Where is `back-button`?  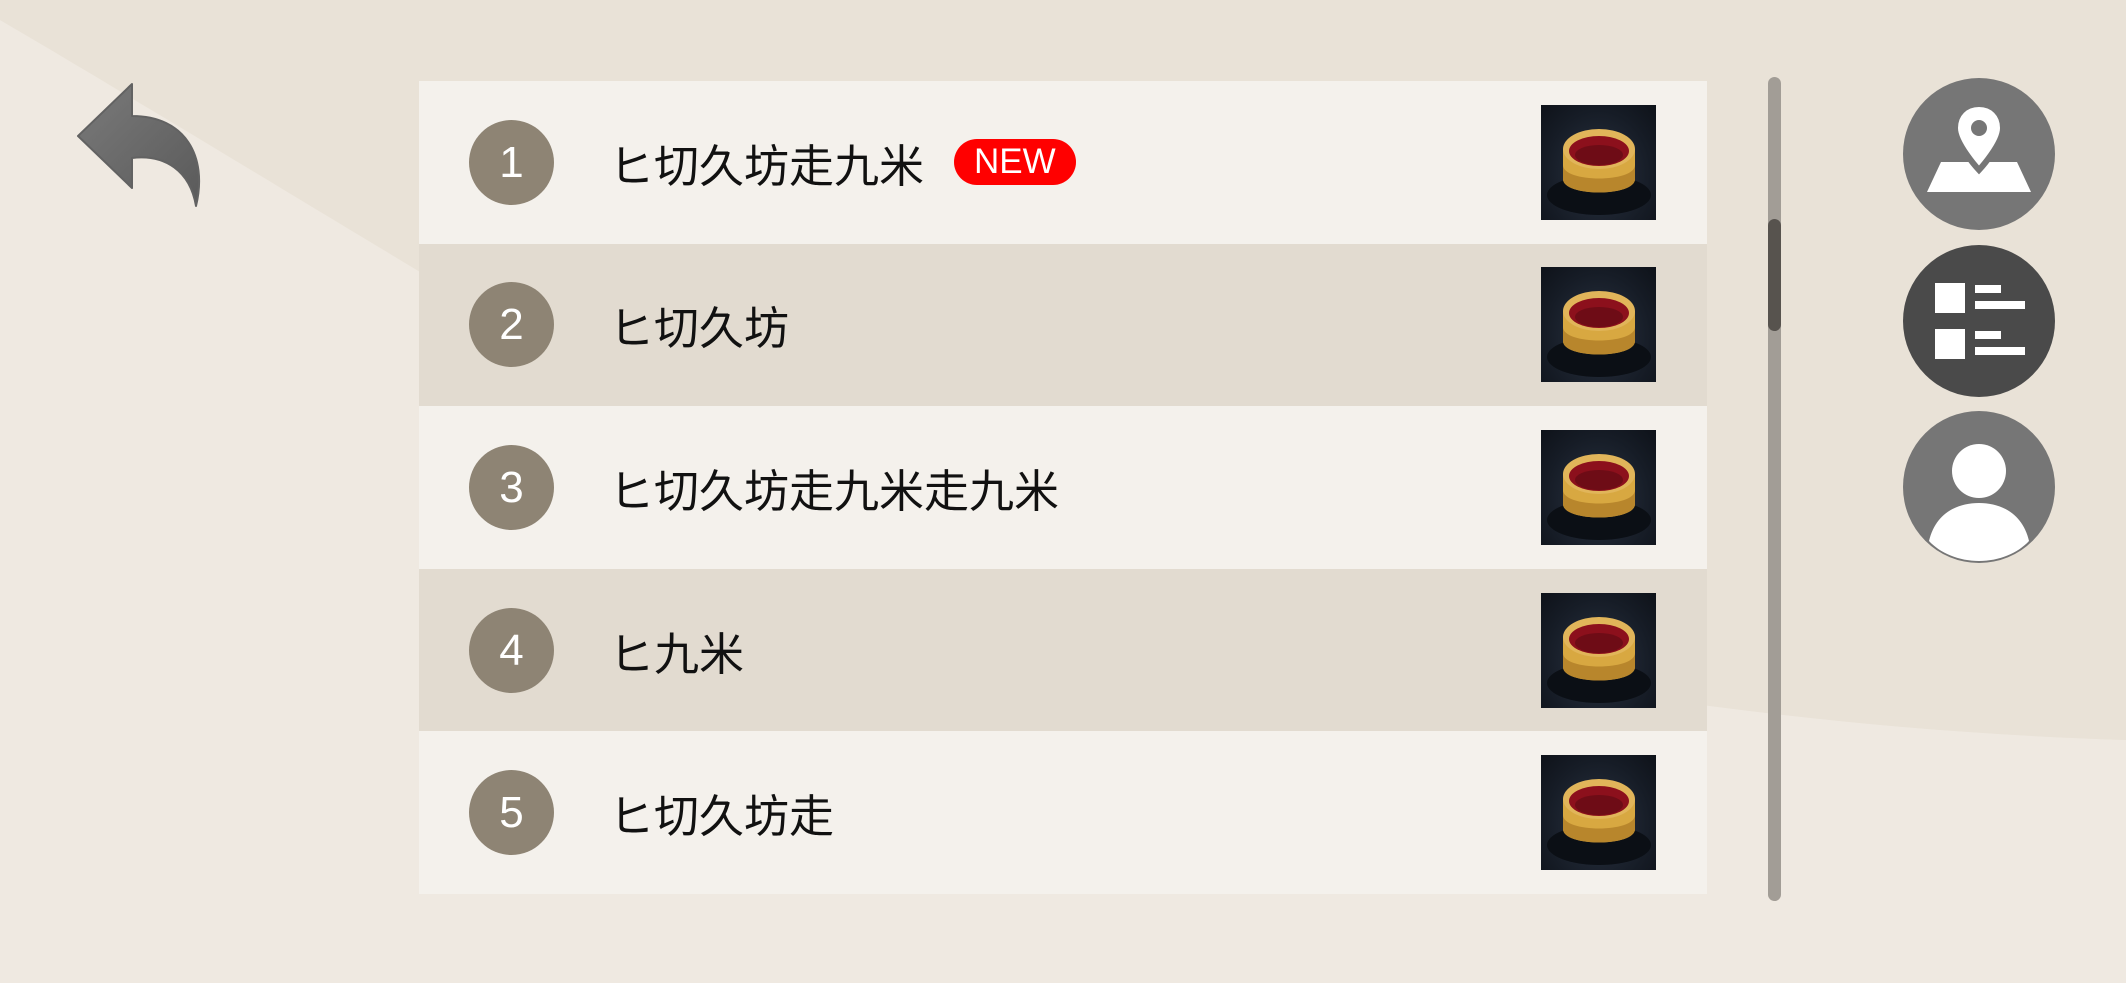
back-button is located at coordinates (140, 146).